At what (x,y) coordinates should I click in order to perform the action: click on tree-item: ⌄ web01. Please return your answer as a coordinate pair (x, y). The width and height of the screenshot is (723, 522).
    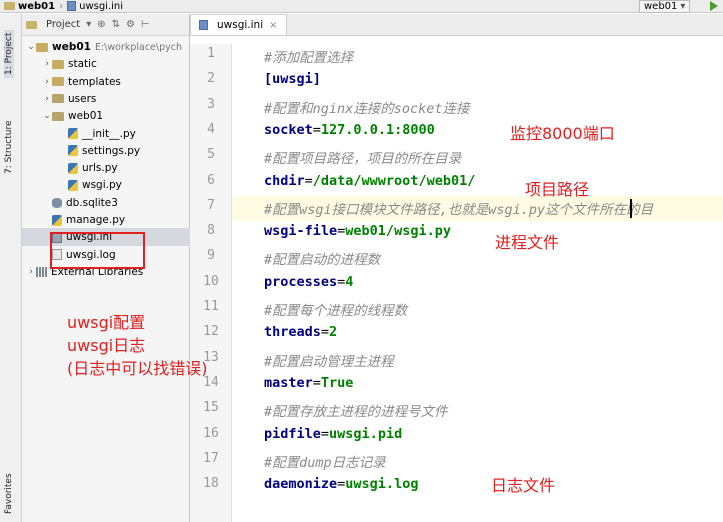
    Looking at the image, I should click on (106, 116).